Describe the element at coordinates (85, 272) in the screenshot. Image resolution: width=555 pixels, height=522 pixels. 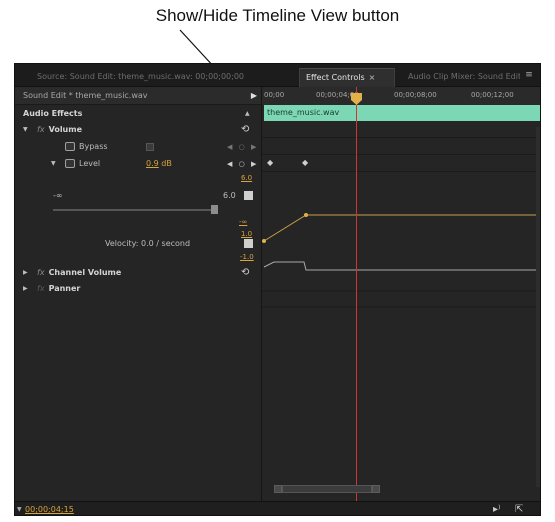
I see `channel-volume-label: Channel Volume` at that location.